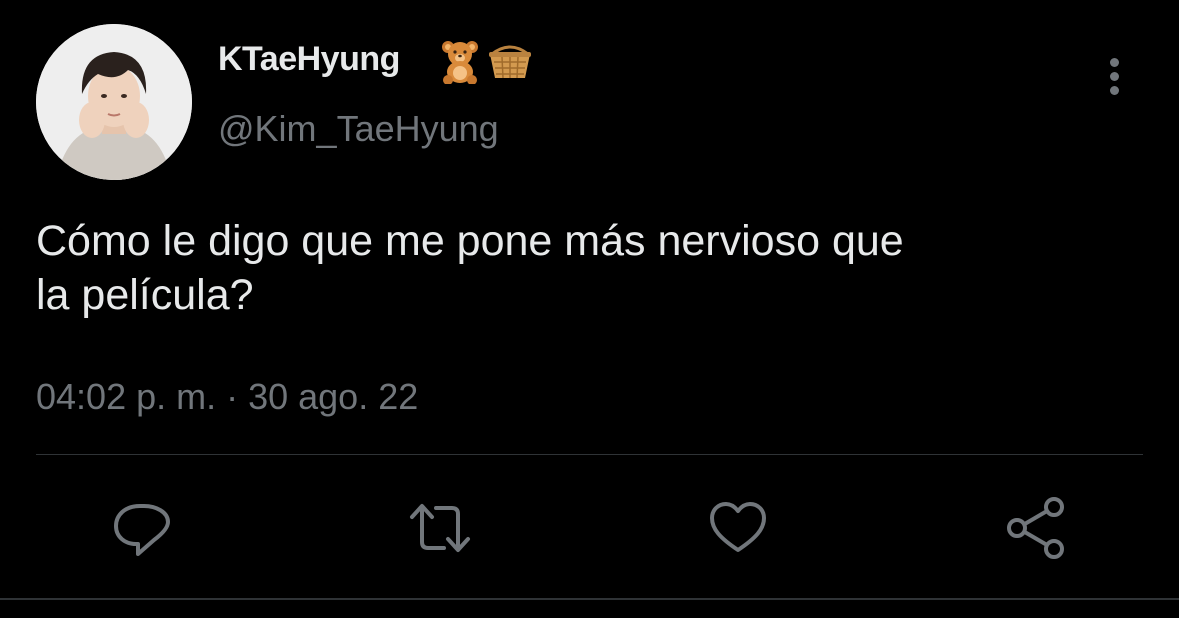 The height and width of the screenshot is (618, 1179). I want to click on reply-button, so click(142, 528).